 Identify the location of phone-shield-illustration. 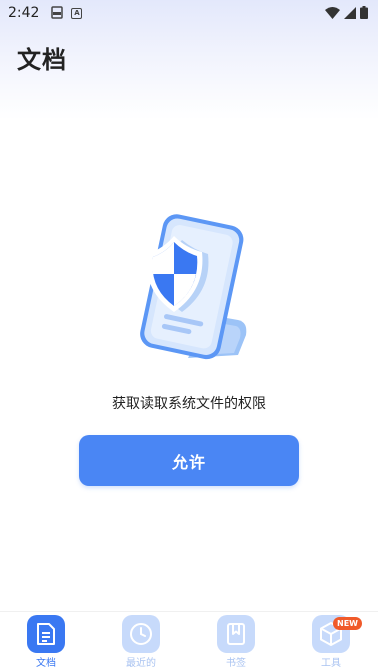
(188, 290).